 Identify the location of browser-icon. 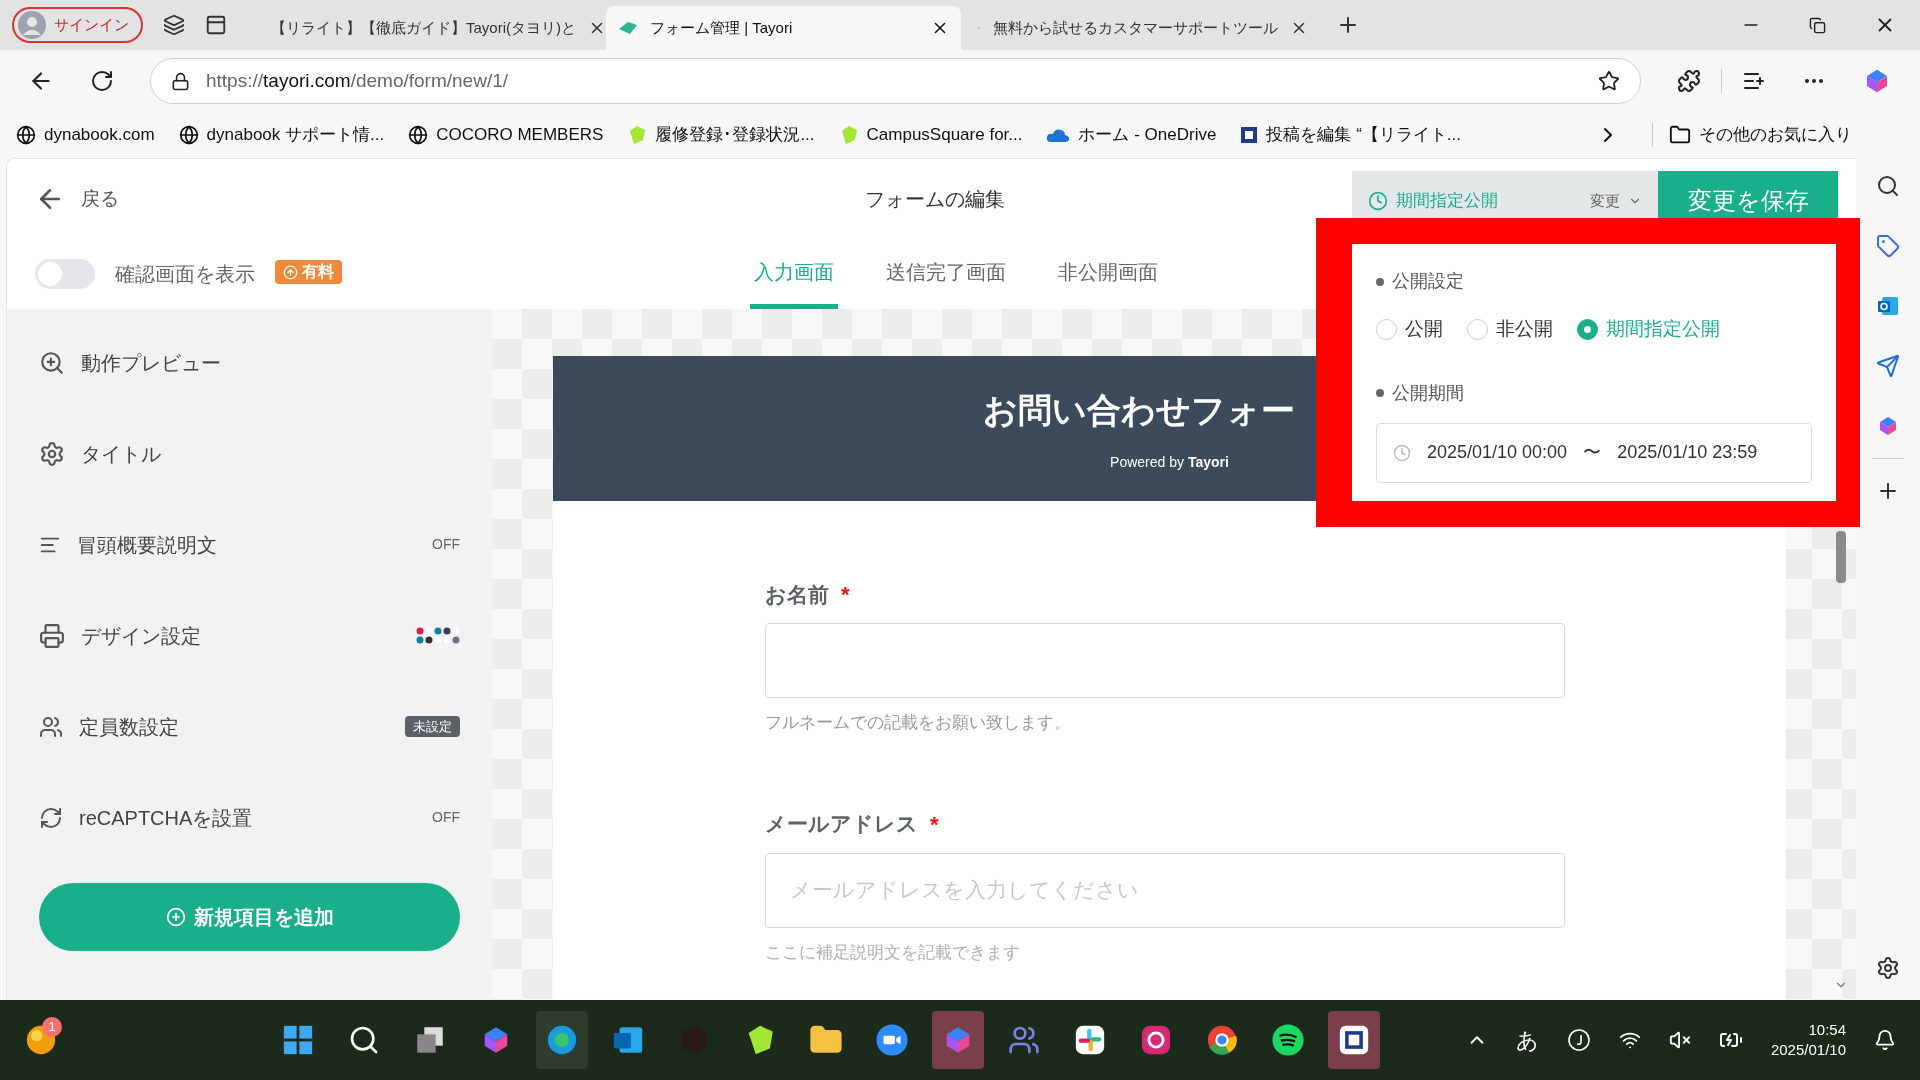
(1222, 1040).